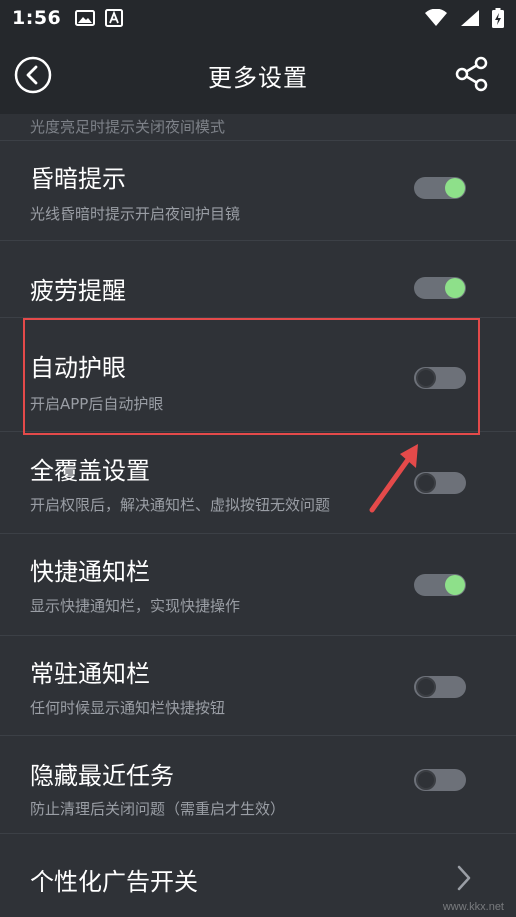 This screenshot has height=917, width=516. Describe the element at coordinates (440, 483) in the screenshot. I see `full-coverage-toggle` at that location.